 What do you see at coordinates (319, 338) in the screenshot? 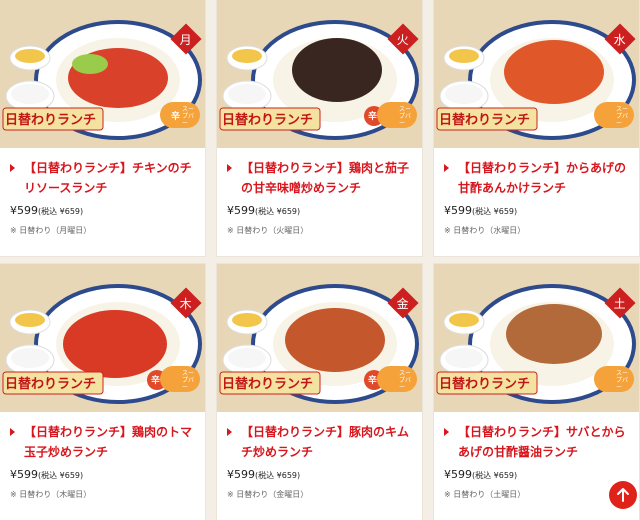
I see `food-photo: 日替わりランチ 金 辛 スープバー` at bounding box center [319, 338].